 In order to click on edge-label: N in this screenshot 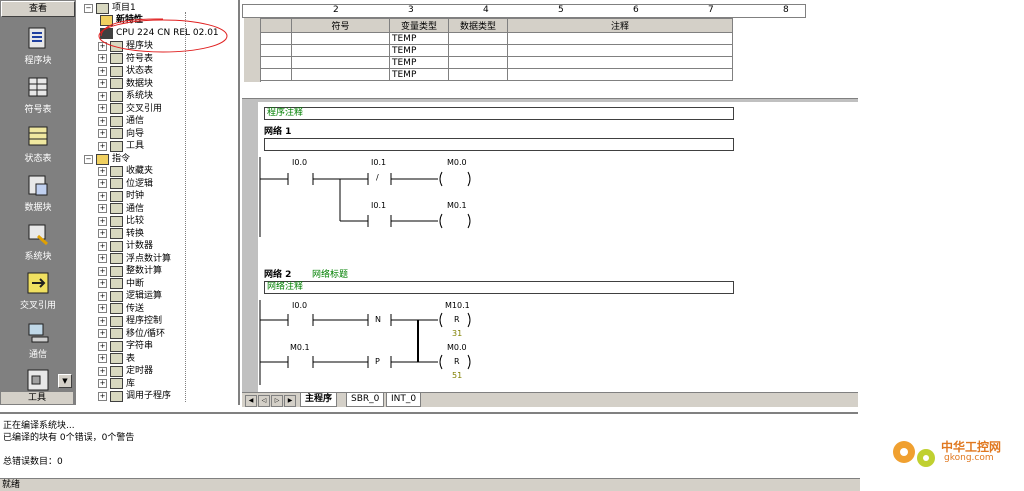, I will do `click(378, 319)`.